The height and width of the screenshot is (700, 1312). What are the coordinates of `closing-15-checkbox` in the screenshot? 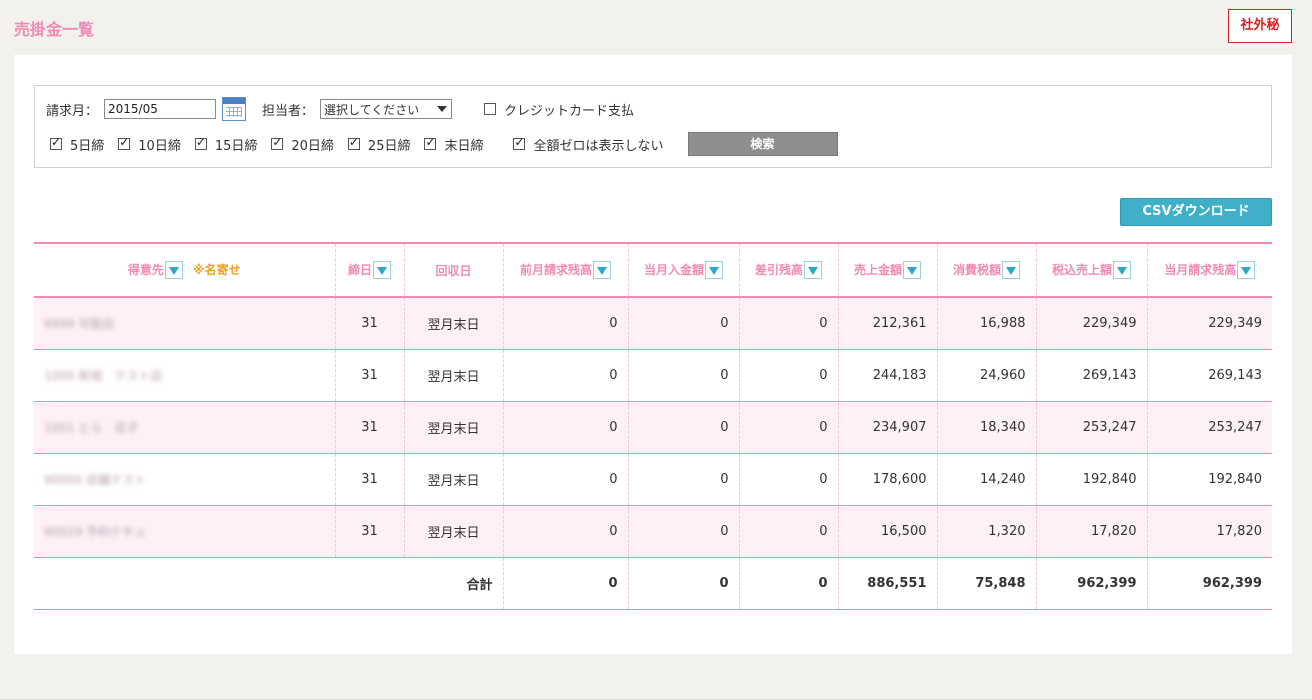 It's located at (200, 142).